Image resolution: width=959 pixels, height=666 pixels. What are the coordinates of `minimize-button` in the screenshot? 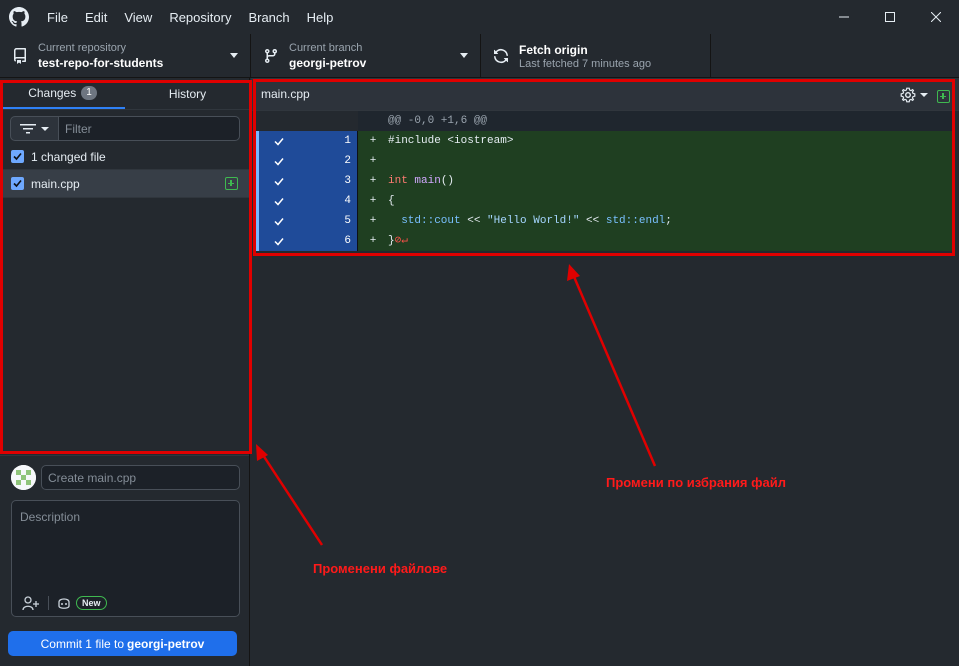 It's located at (844, 17).